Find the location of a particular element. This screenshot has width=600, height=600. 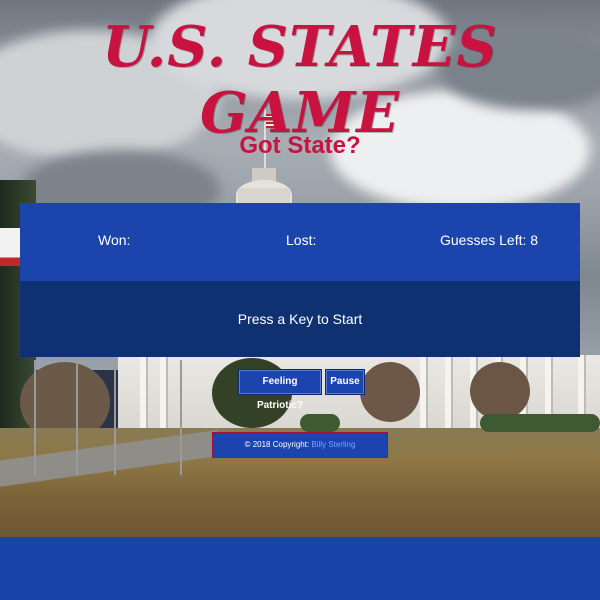

message-panel: Press a Key to Start is located at coordinates (300, 319).